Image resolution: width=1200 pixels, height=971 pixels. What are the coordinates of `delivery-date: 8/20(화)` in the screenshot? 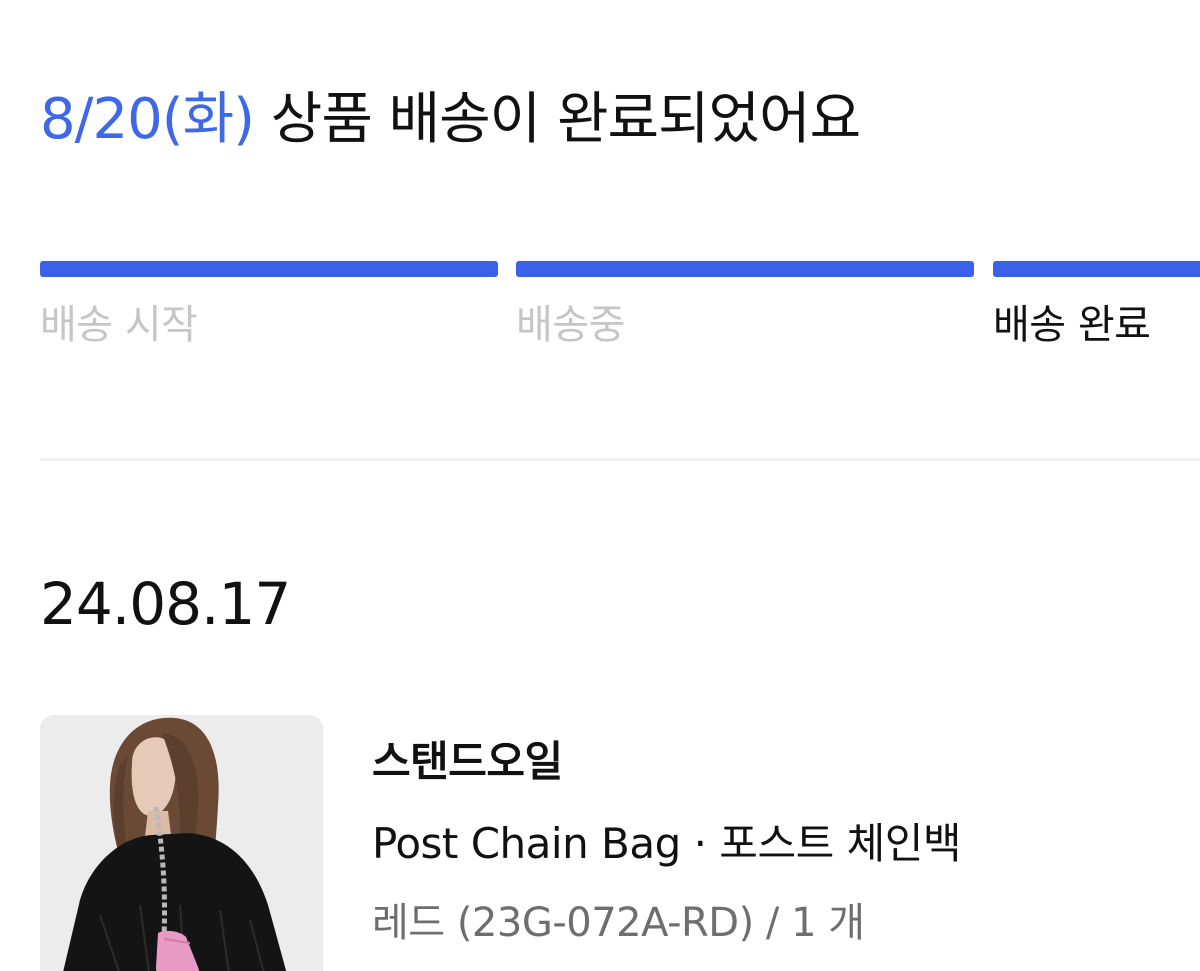 It's located at (147, 119).